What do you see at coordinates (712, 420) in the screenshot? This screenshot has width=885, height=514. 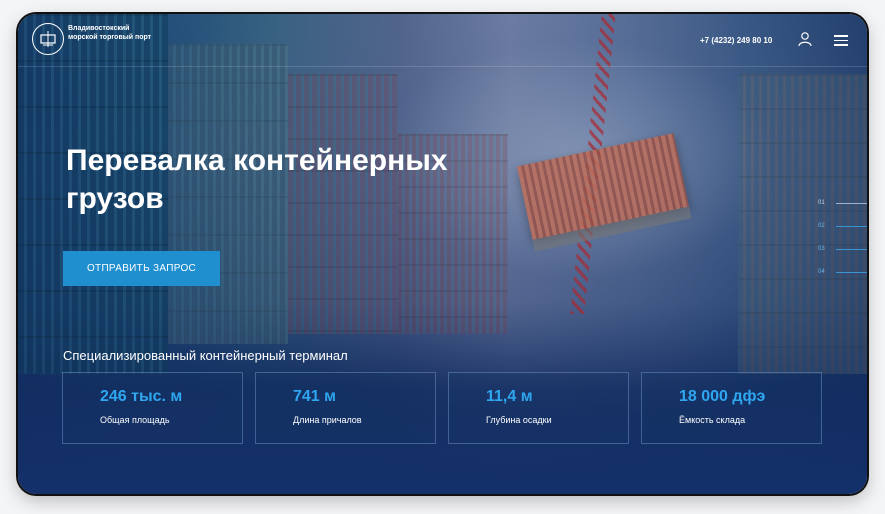 I see `stat-label: Ёмкость склада` at bounding box center [712, 420].